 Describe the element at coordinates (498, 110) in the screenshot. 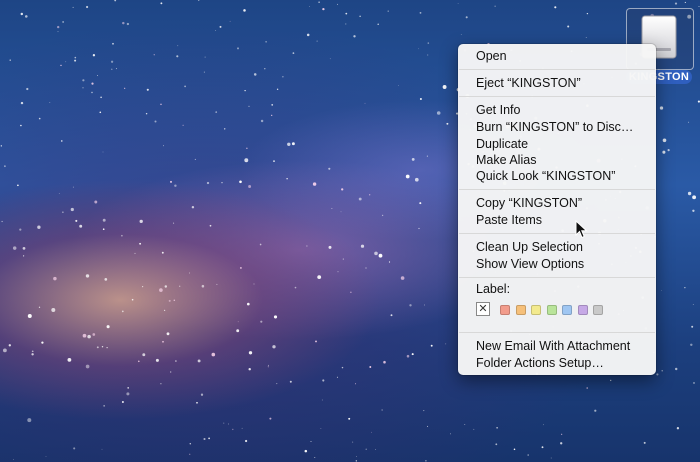

I see `menu-item-get-info: Get Info` at that location.